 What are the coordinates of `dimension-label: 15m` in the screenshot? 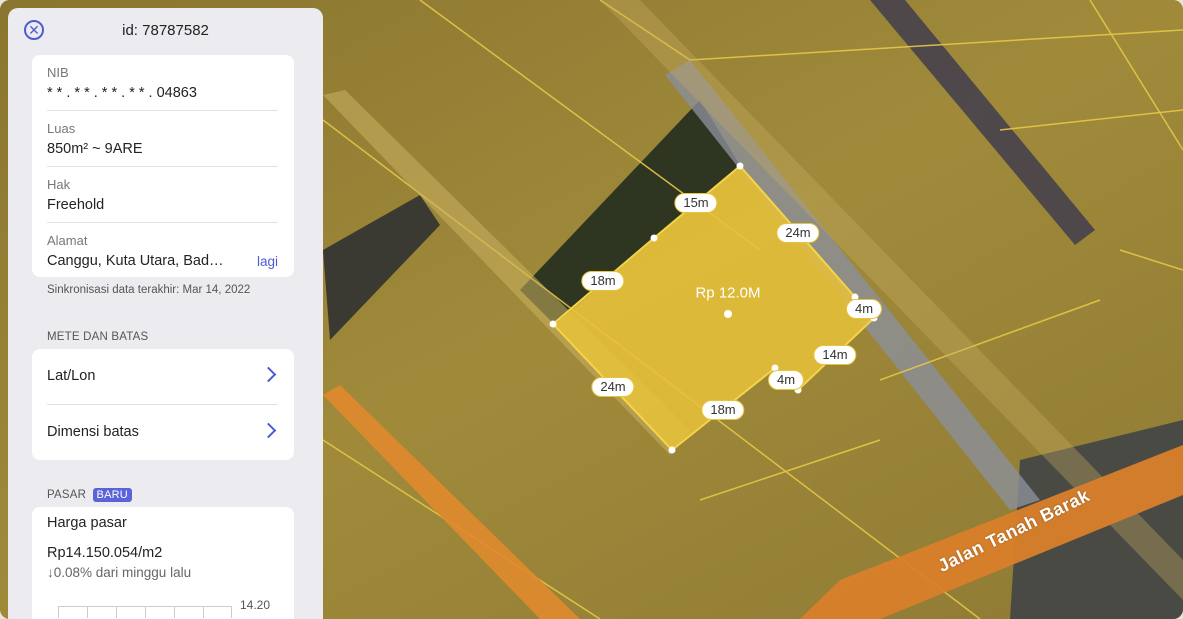 It's located at (696, 203).